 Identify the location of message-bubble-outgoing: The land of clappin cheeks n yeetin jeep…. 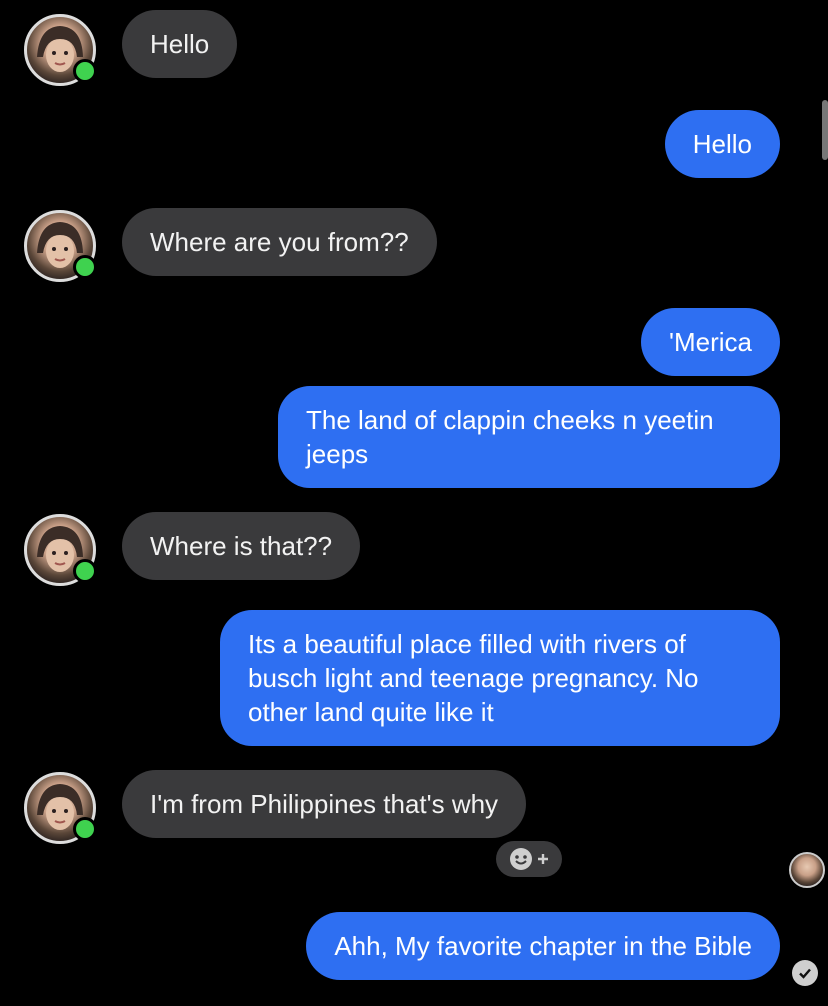
(529, 437).